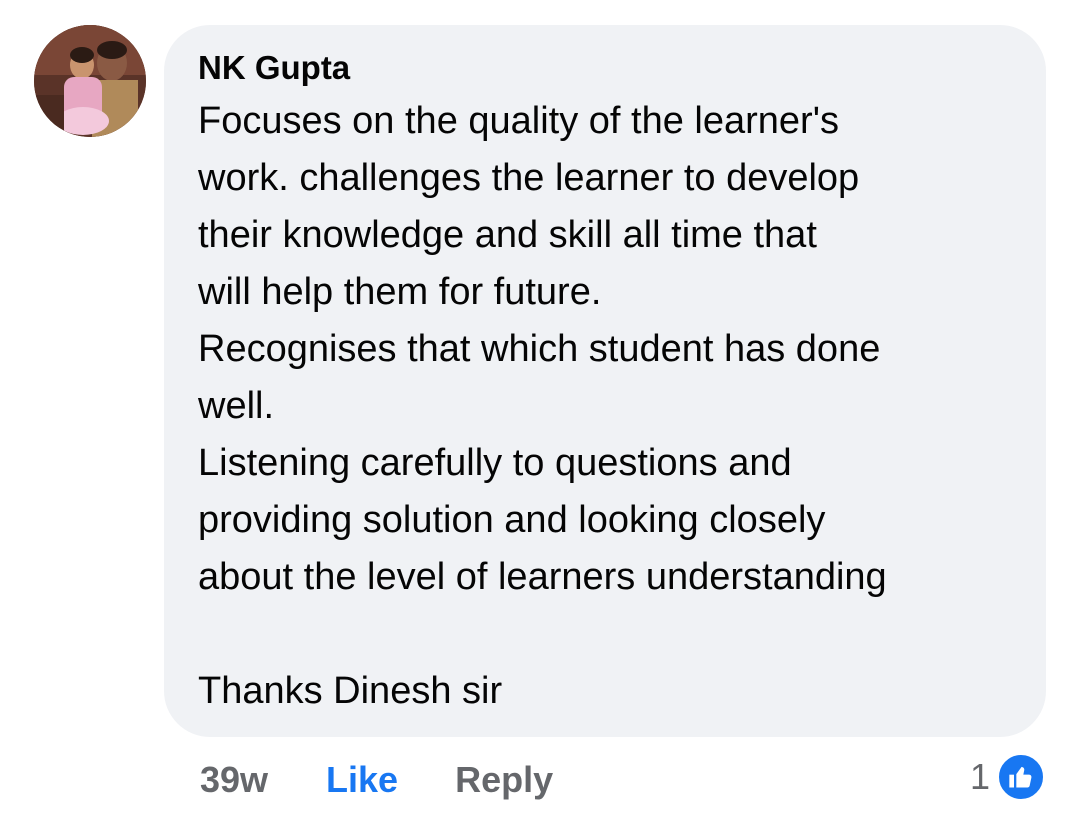 Image resolution: width=1080 pixels, height=832 pixels. What do you see at coordinates (495, 463) in the screenshot?
I see `comment-line: Listening carefully to questions and` at bounding box center [495, 463].